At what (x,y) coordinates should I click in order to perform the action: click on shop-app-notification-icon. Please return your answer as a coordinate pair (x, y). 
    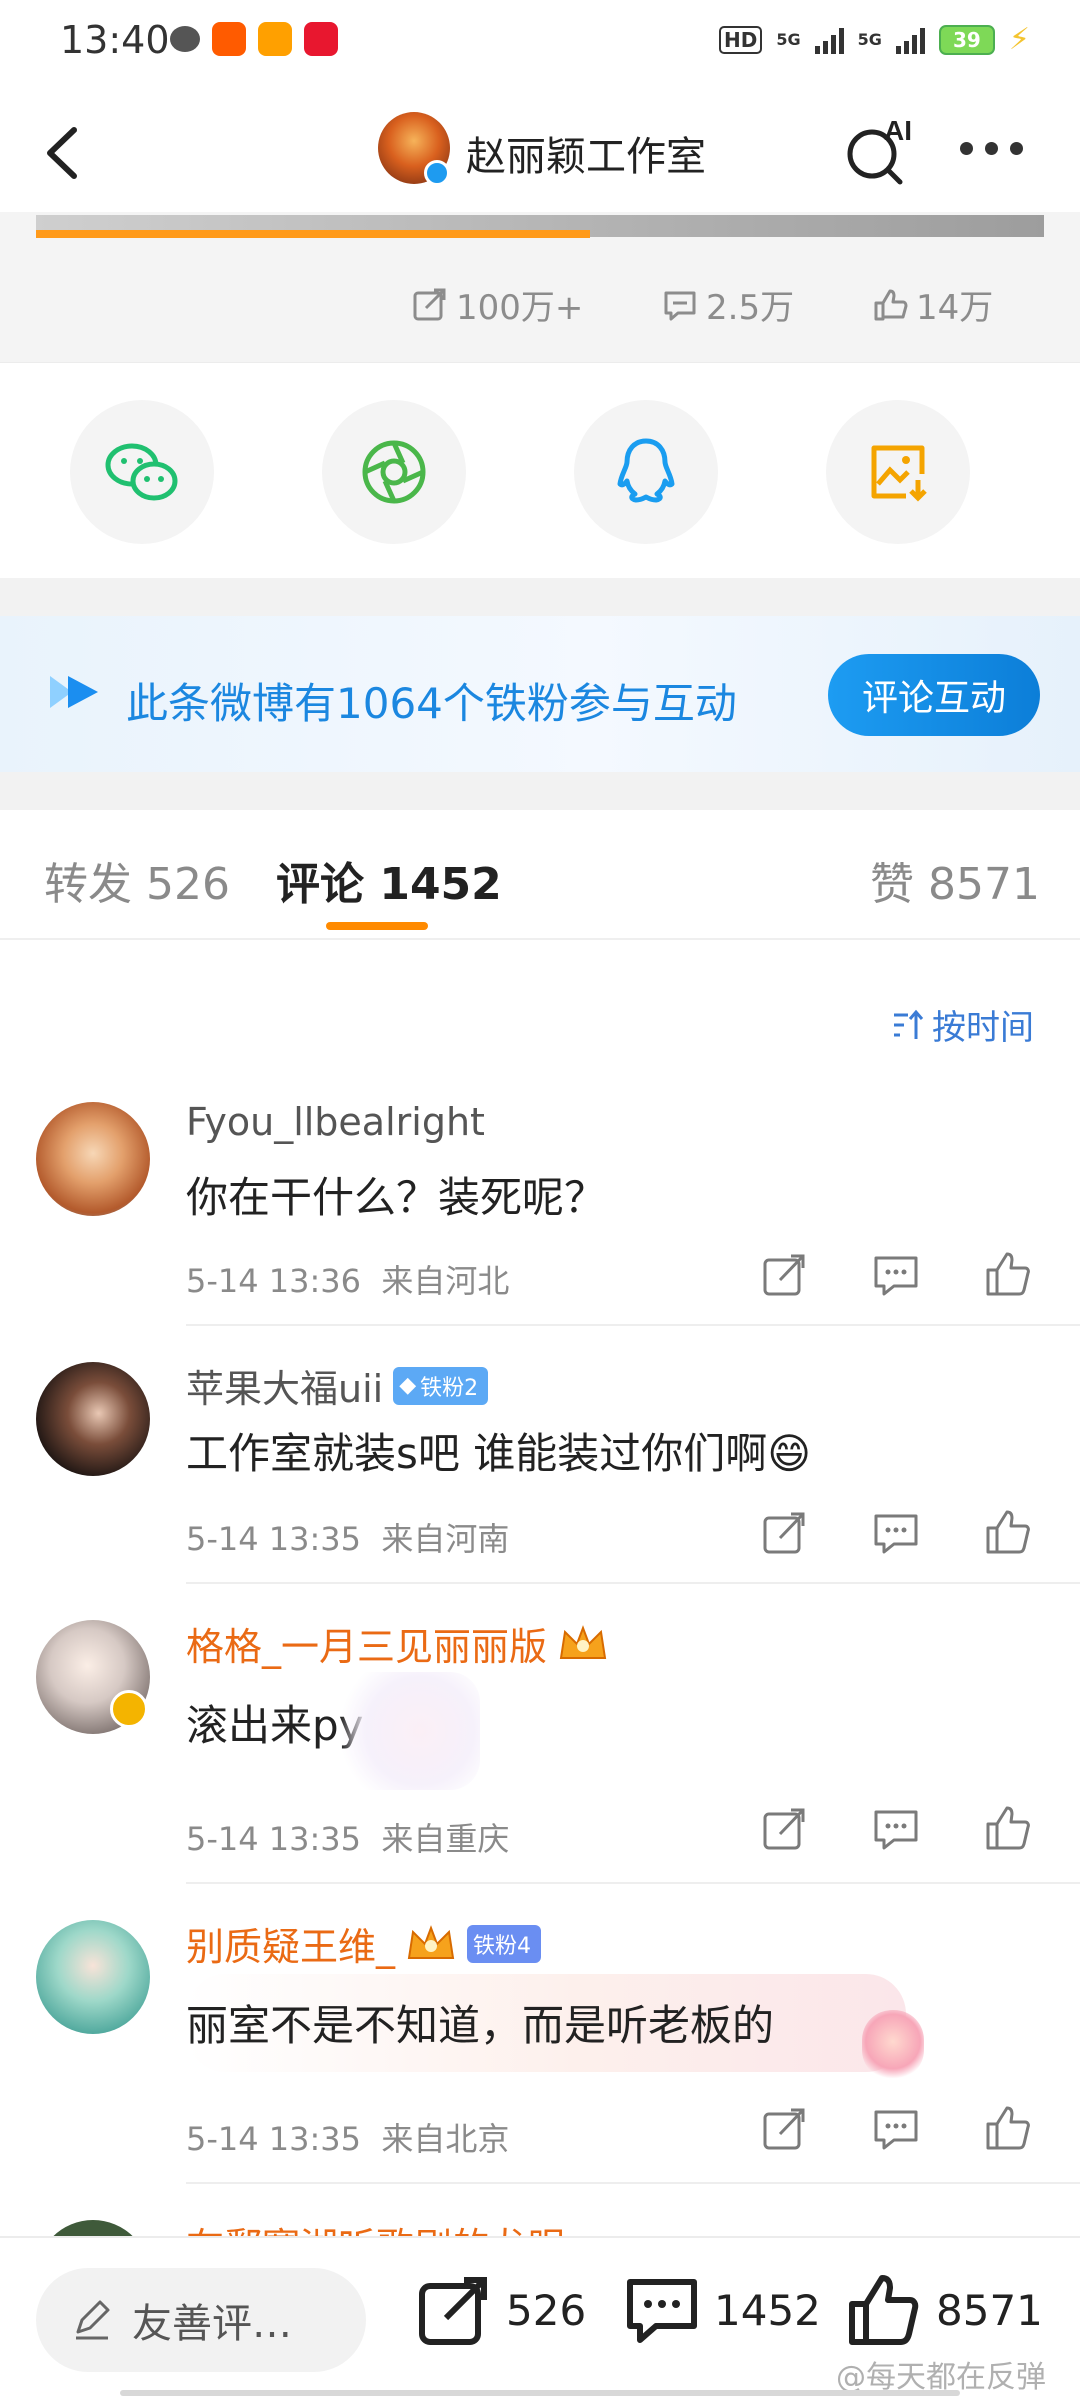
    Looking at the image, I should click on (321, 39).